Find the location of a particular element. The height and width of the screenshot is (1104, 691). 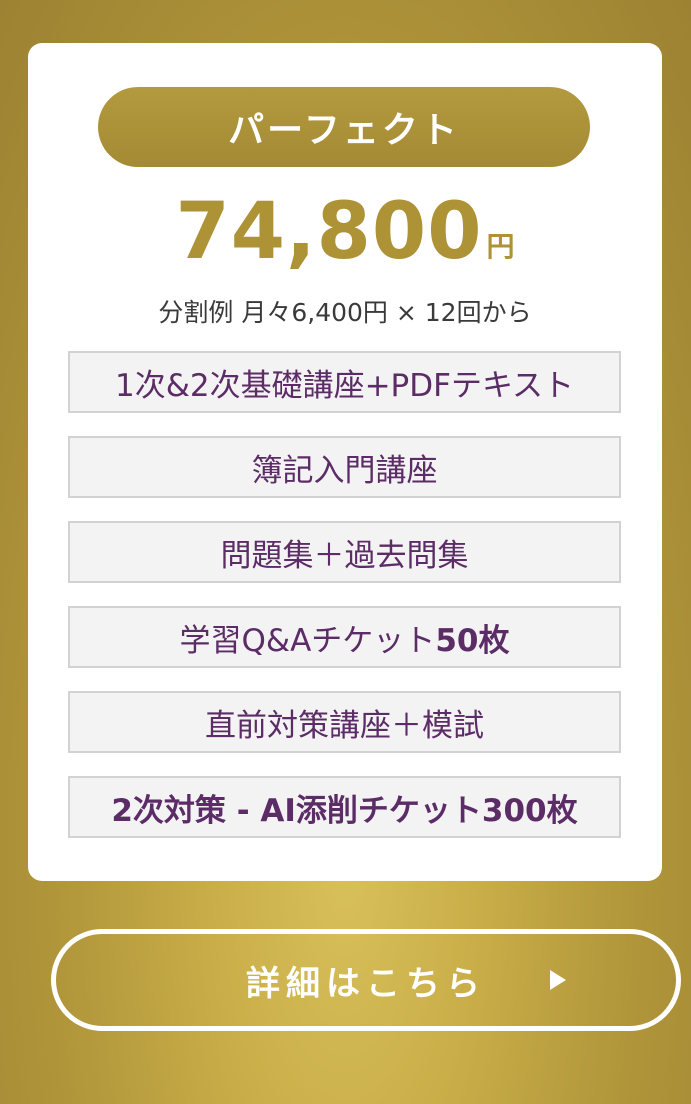

feature-label-emphasis: 50枚 is located at coordinates (472, 640).